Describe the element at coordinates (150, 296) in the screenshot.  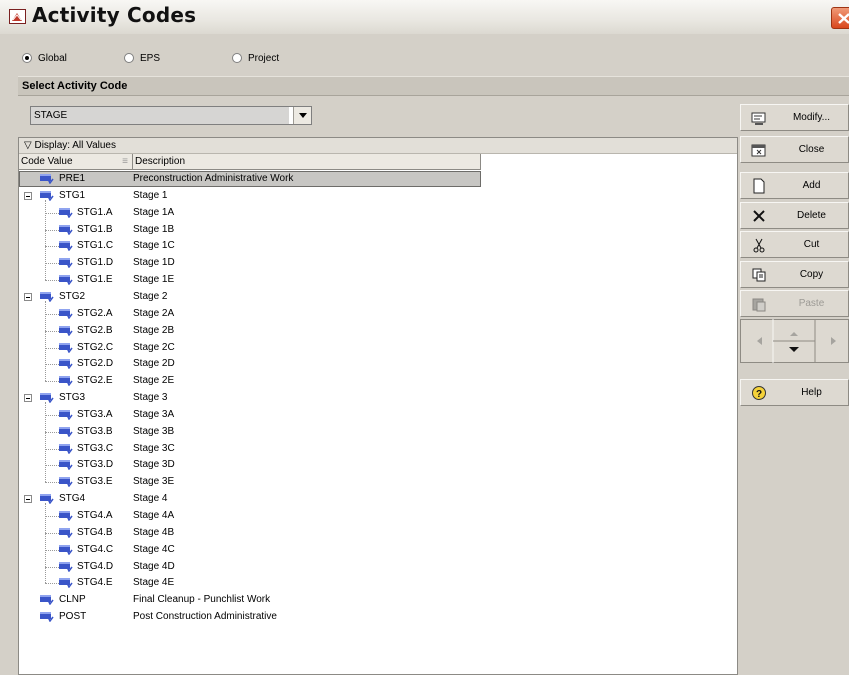
I see `code-description: Stage 2` at that location.